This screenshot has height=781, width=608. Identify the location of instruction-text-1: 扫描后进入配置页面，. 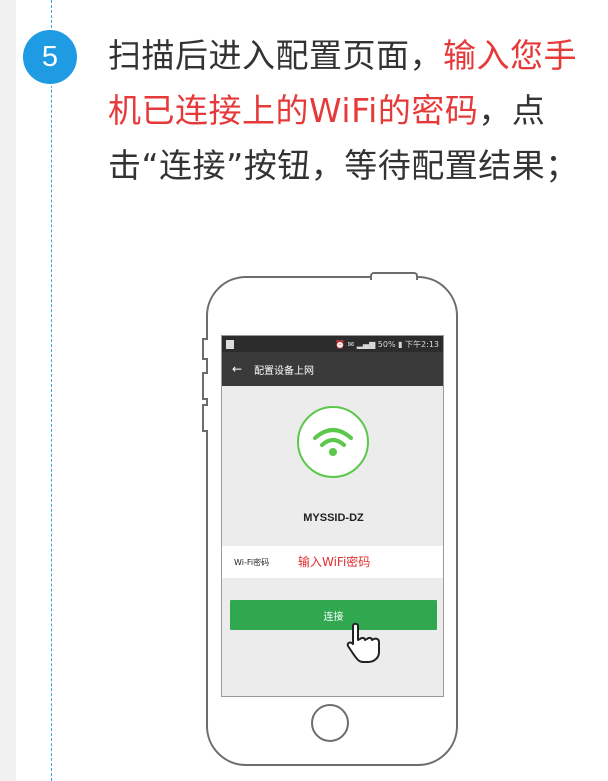
(275, 55).